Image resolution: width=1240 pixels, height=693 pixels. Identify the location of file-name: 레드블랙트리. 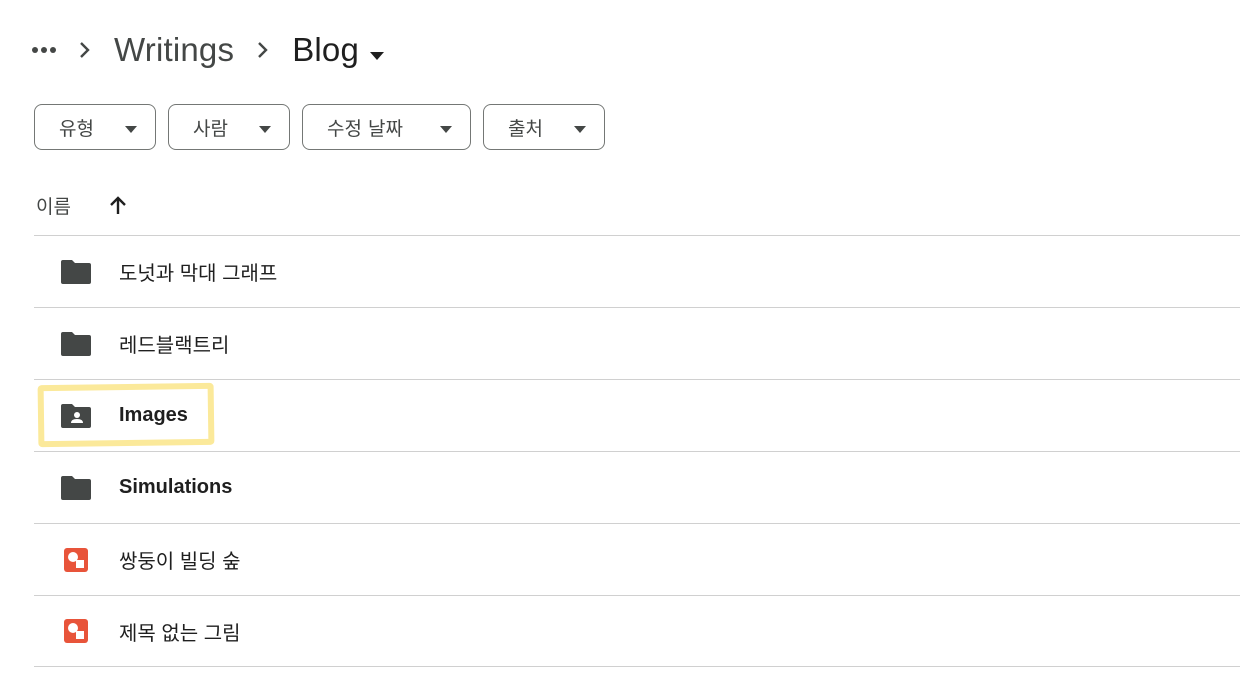
(174, 346).